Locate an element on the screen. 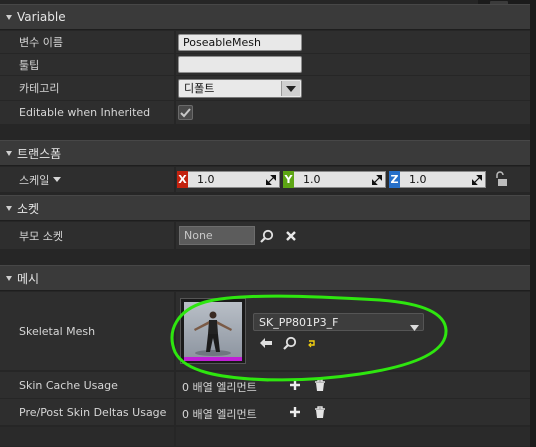 The height and width of the screenshot is (447, 536). property-label: Skin Cache Usage is located at coordinates (68, 385).